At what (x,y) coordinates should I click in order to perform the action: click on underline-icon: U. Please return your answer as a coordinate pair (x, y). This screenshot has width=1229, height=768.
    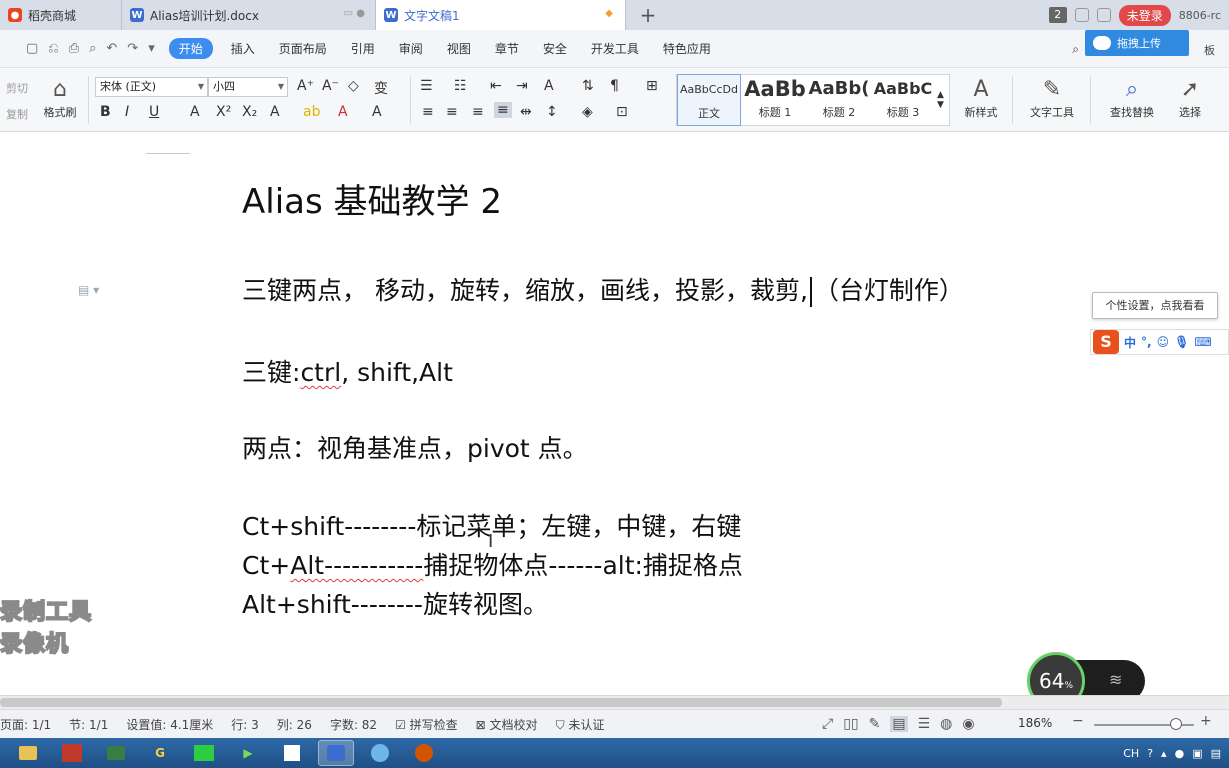
    Looking at the image, I should click on (154, 112).